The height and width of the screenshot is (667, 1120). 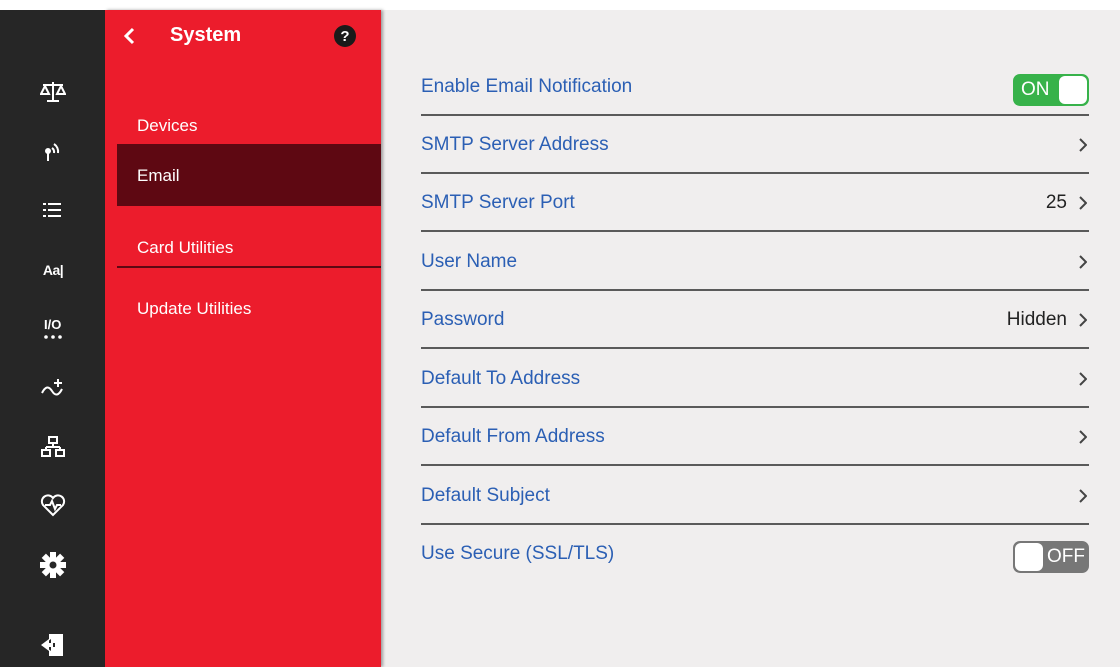 What do you see at coordinates (1051, 90) in the screenshot?
I see `email-notification-toggle: ON` at bounding box center [1051, 90].